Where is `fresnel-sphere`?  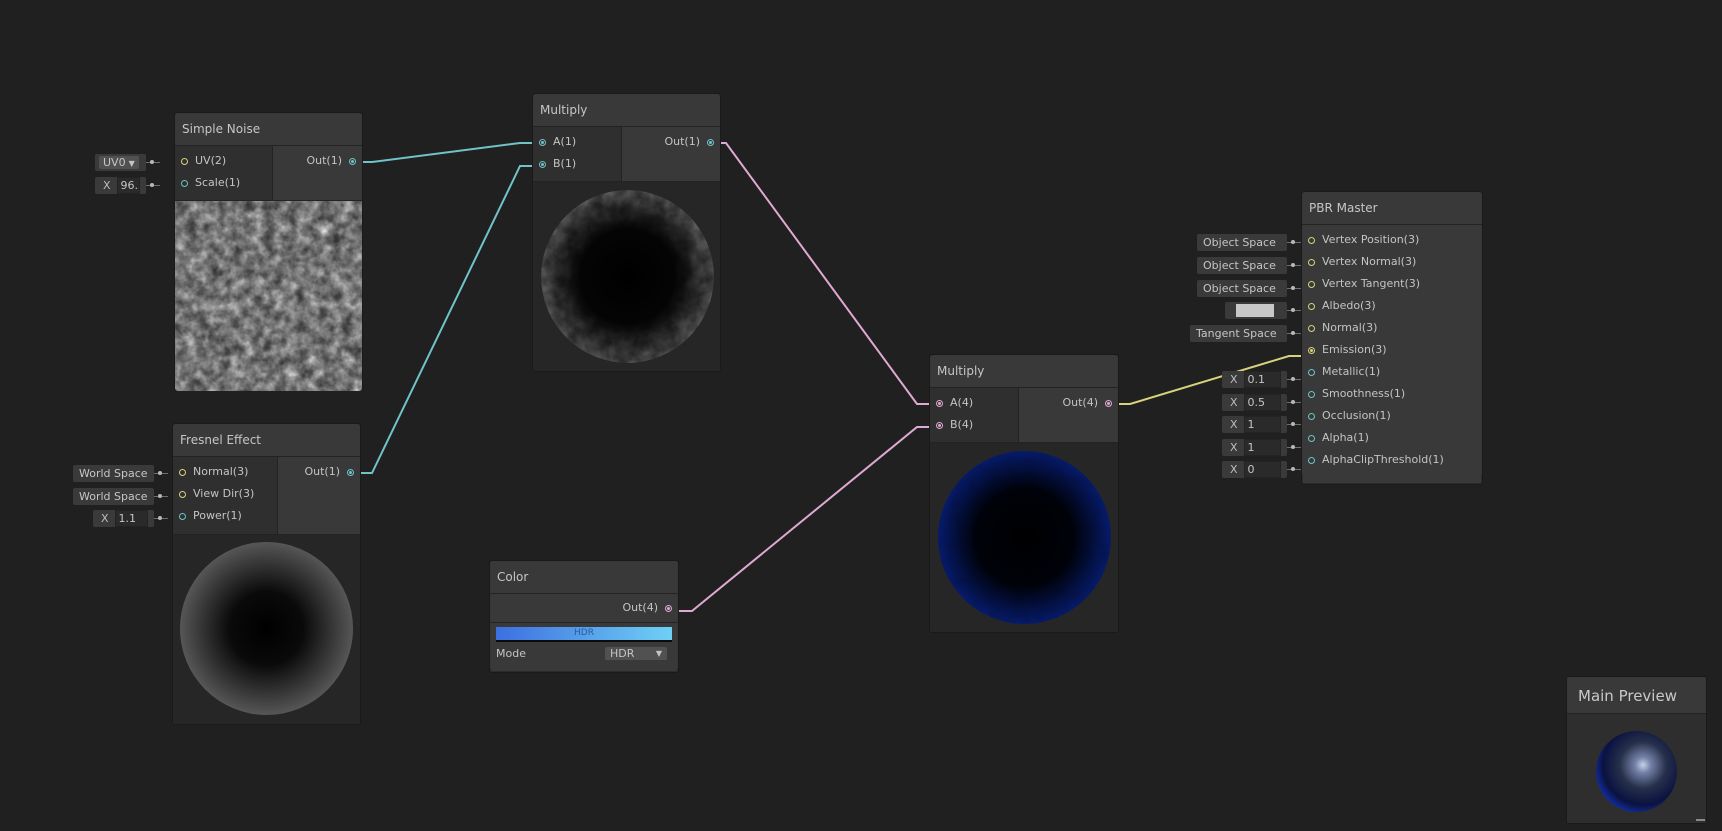 fresnel-sphere is located at coordinates (266, 628).